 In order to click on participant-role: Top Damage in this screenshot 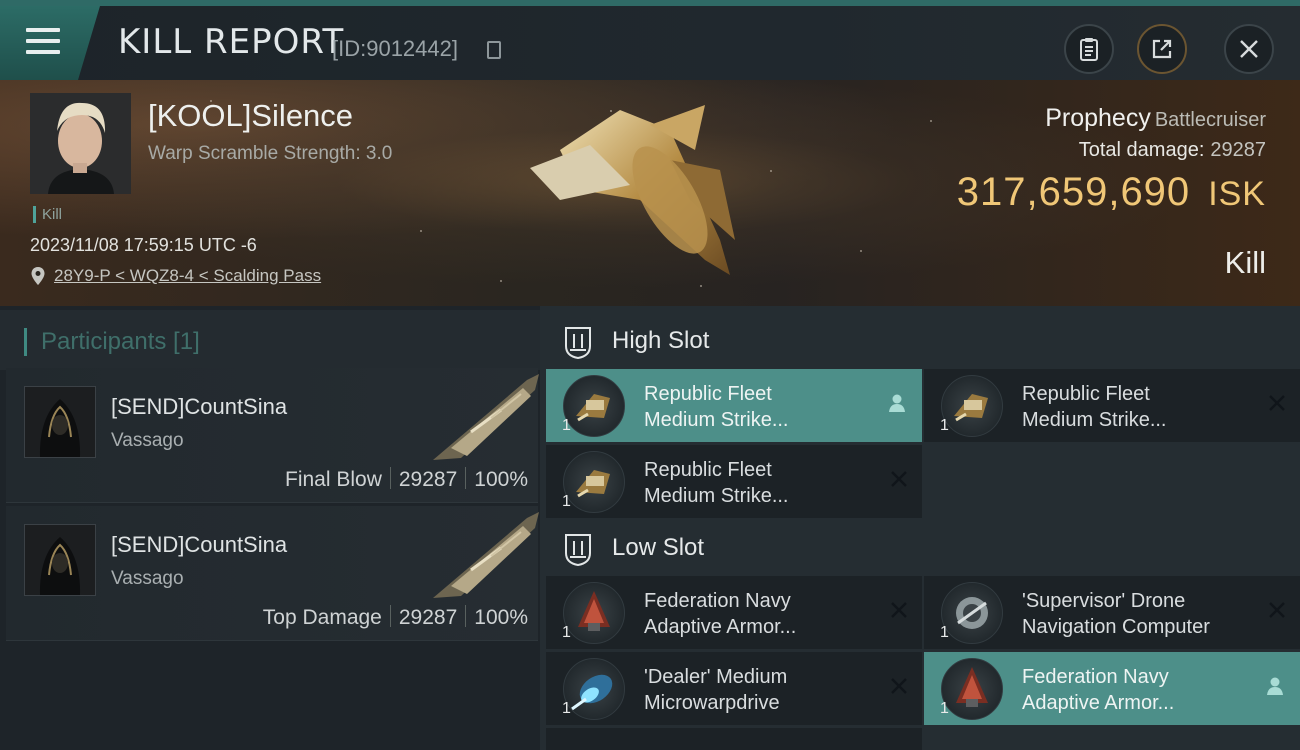, I will do `click(322, 617)`.